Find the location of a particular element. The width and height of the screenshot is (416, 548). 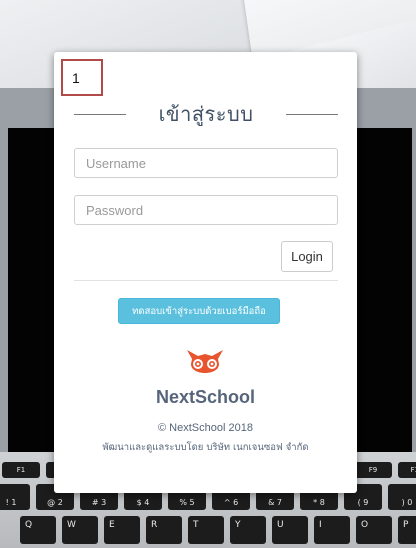

keyboard-key: ) 0 is located at coordinates (402, 497).